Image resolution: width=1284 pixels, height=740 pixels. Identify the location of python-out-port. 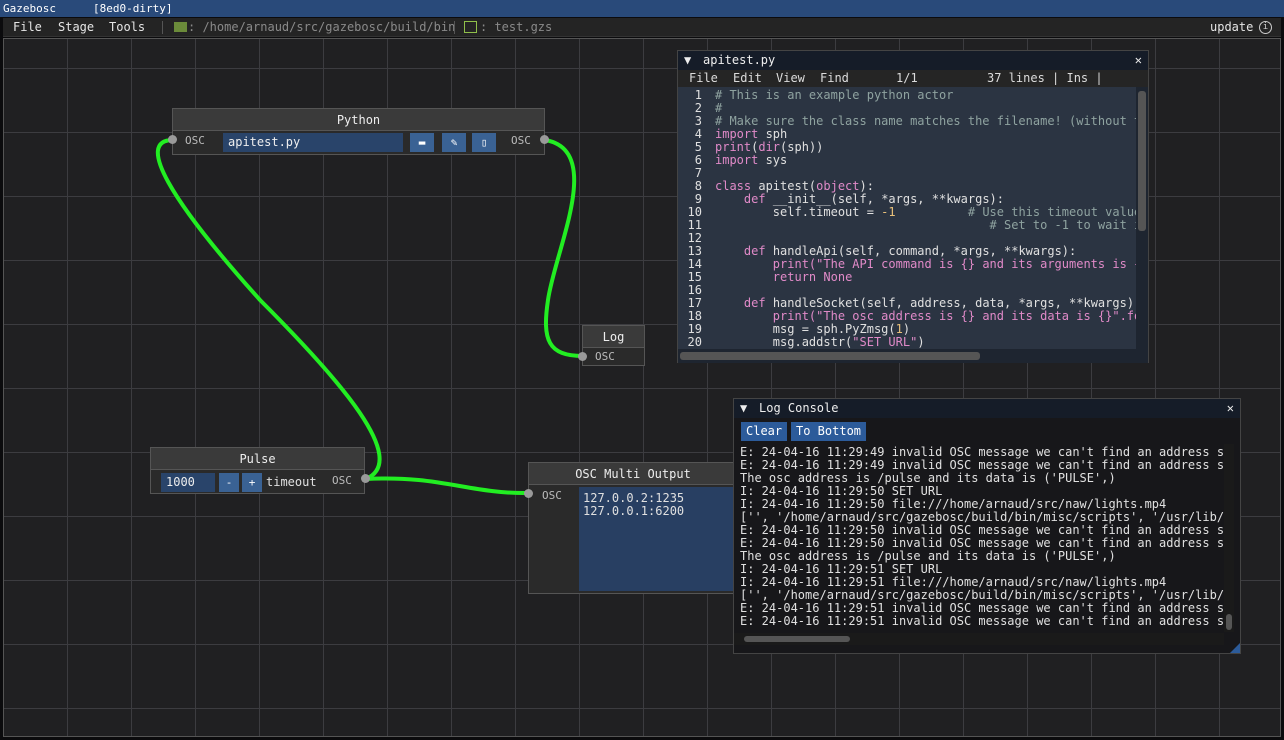
(544, 139).